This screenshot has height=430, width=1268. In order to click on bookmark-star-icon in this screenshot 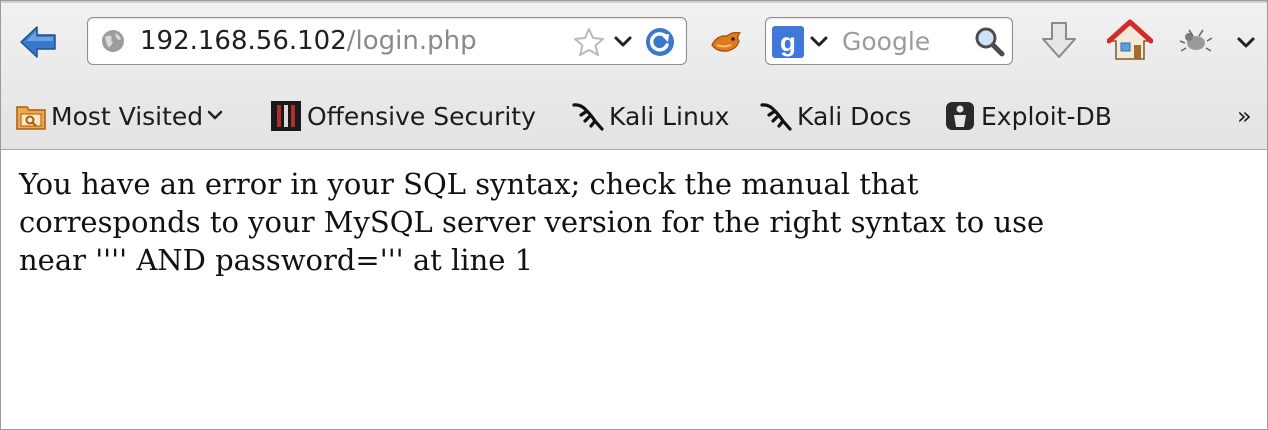, I will do `click(589, 42)`.